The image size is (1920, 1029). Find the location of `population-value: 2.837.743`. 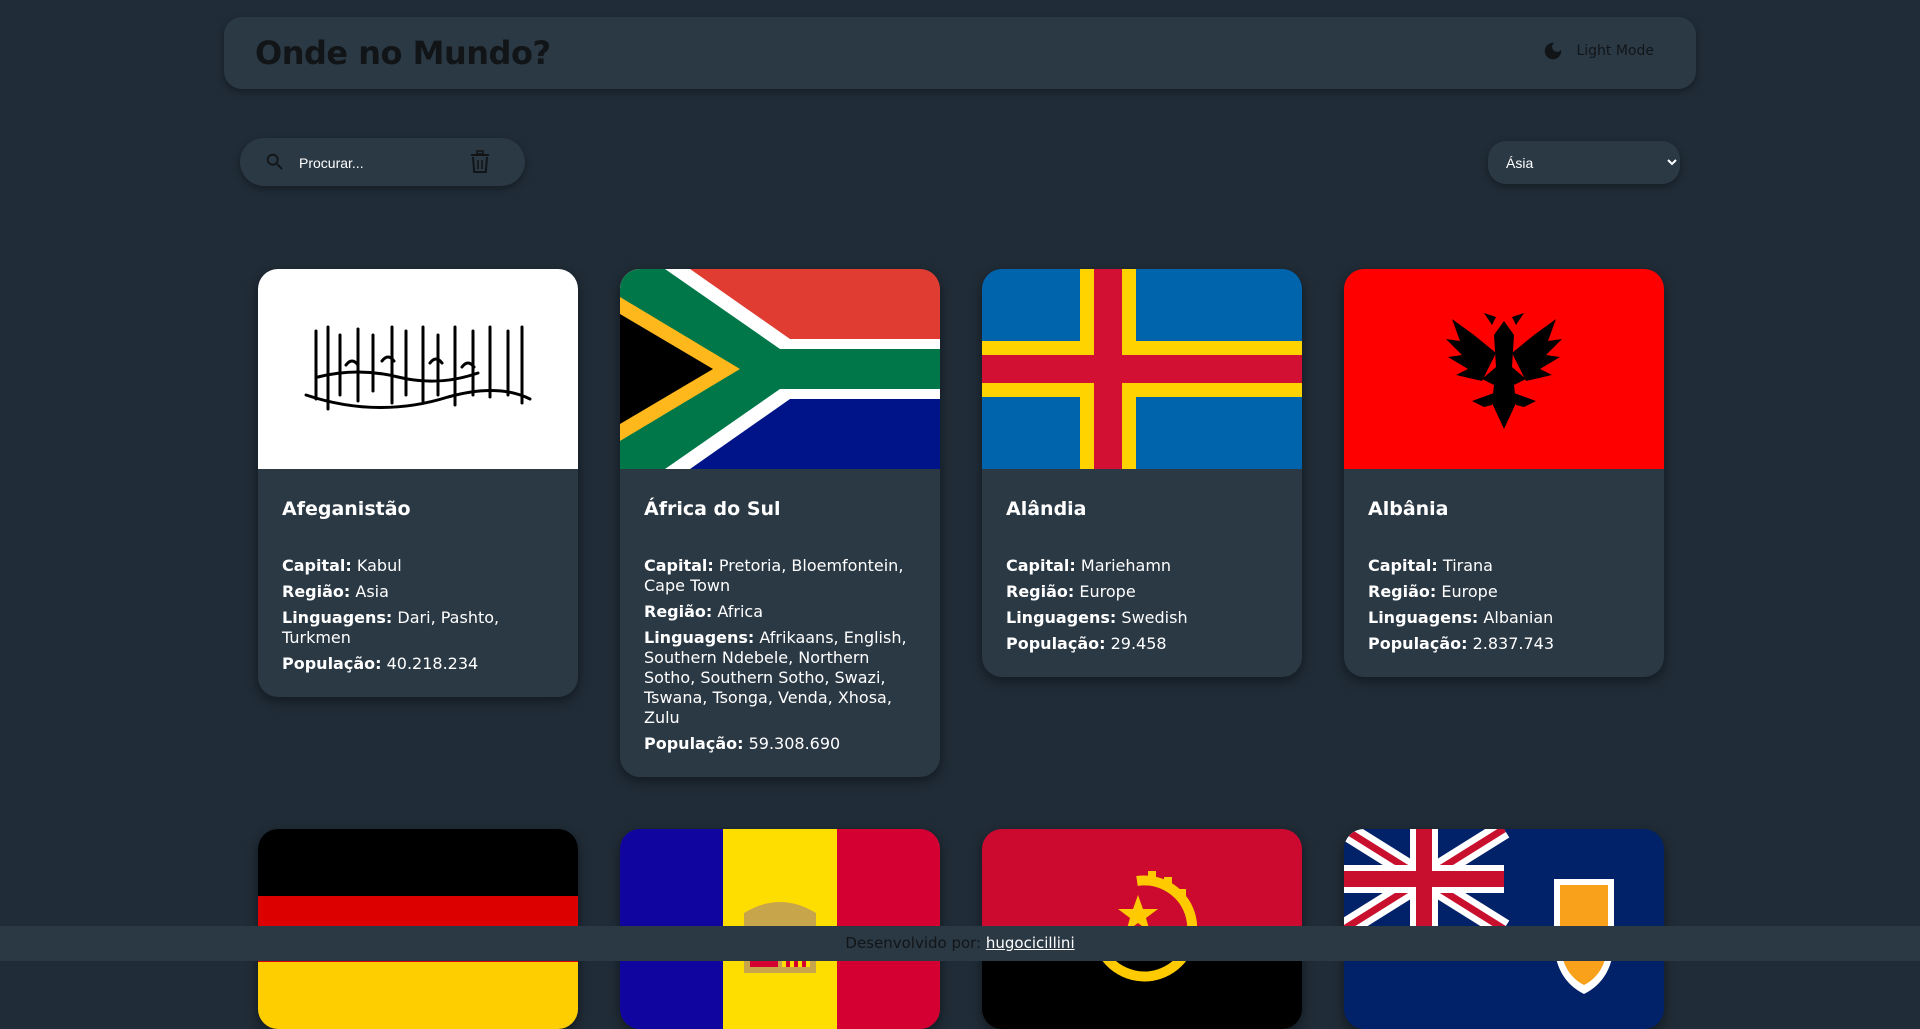

population-value: 2.837.743 is located at coordinates (1513, 643).